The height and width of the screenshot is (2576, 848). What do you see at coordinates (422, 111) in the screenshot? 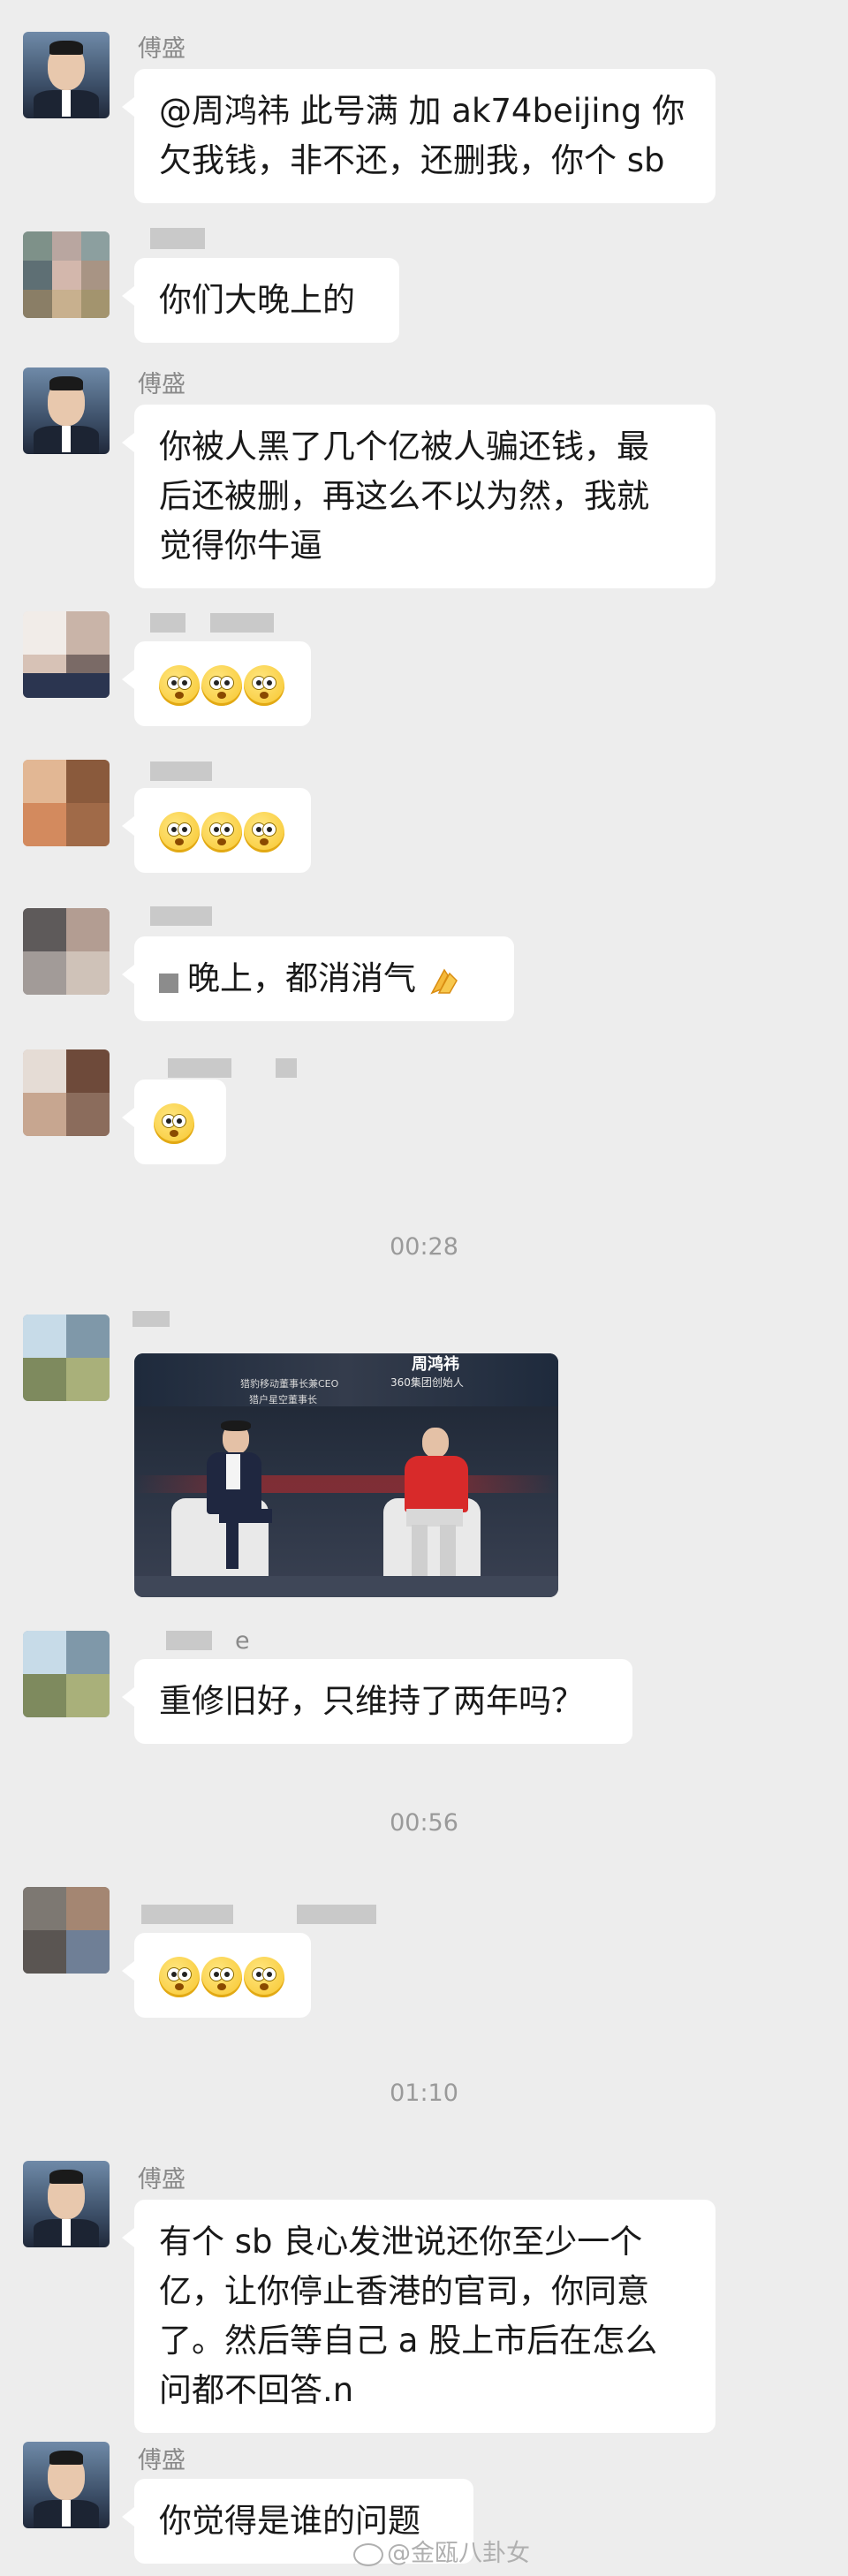
I see `message-text-line: @周鸿祎 此号满 加 ak74beijing 你` at bounding box center [422, 111].